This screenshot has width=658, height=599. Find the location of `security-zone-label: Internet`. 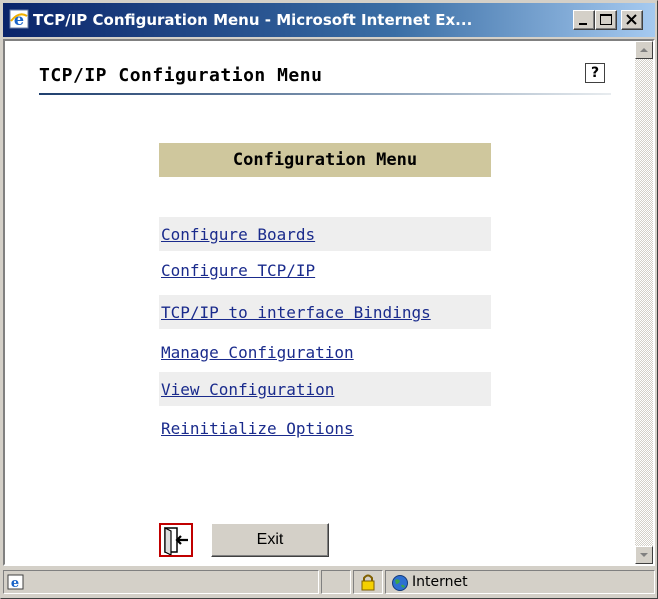

security-zone-label: Internet is located at coordinates (440, 582).